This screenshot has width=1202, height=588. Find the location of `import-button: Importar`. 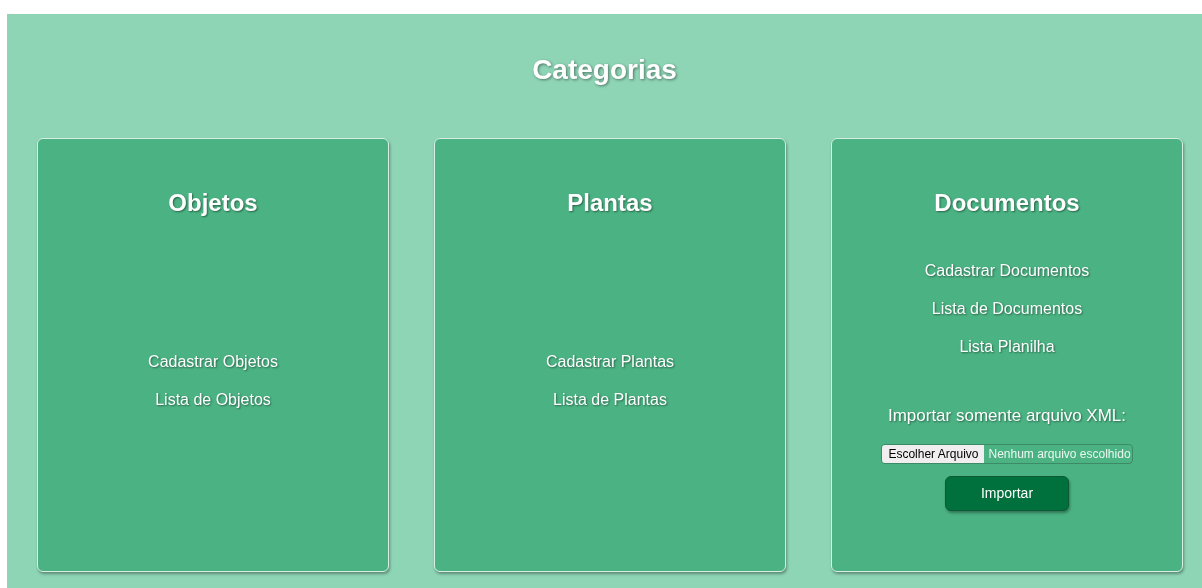

import-button: Importar is located at coordinates (1007, 493).